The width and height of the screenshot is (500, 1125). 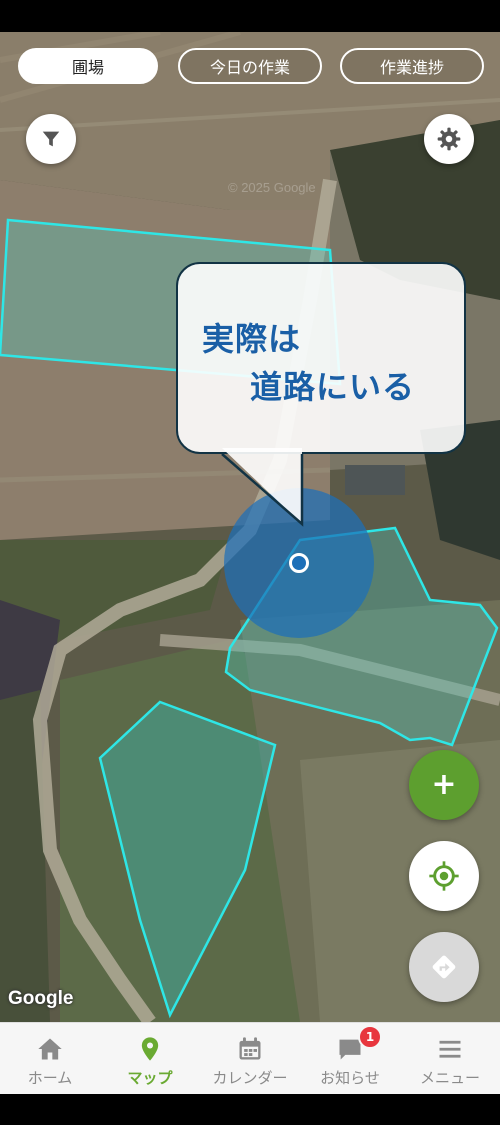 I want to click on callout-pointer, so click(x=262, y=487).